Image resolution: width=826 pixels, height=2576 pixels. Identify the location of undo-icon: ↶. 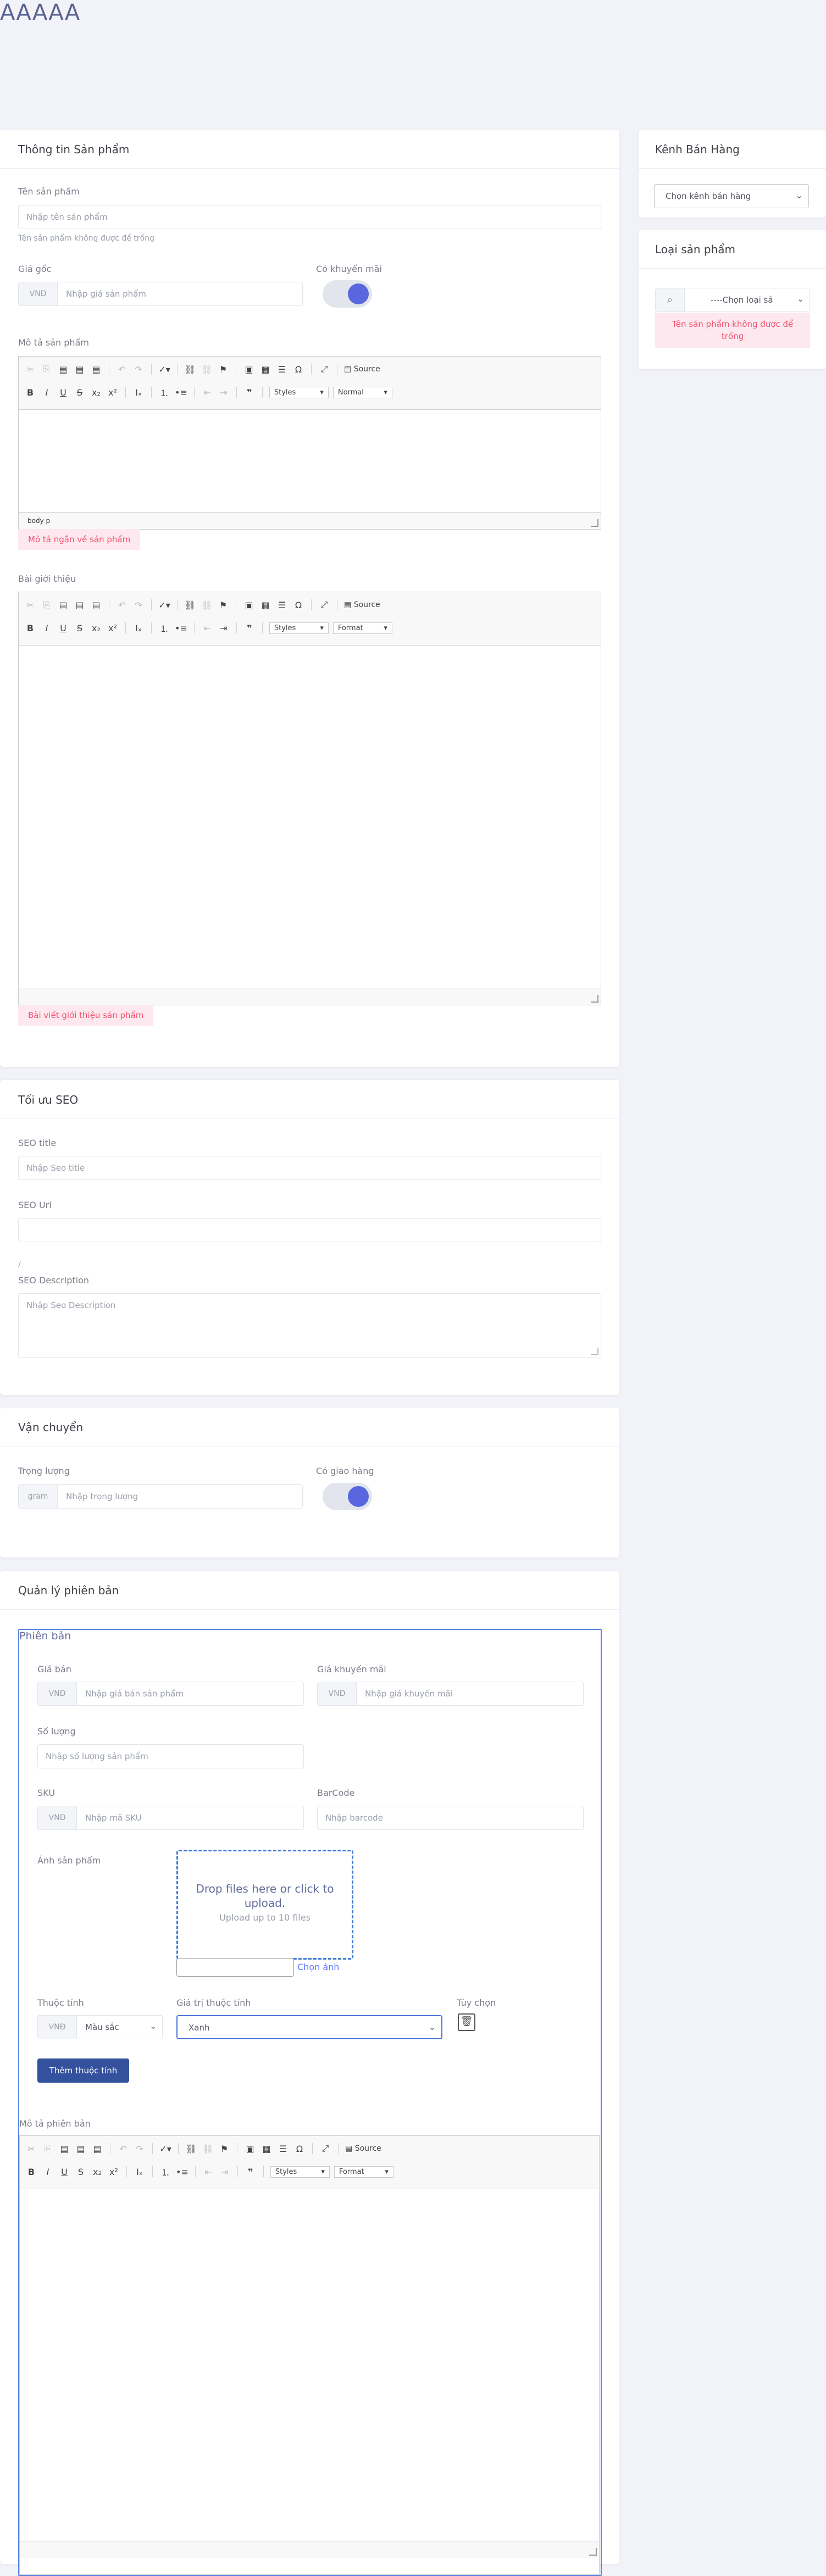
(122, 605).